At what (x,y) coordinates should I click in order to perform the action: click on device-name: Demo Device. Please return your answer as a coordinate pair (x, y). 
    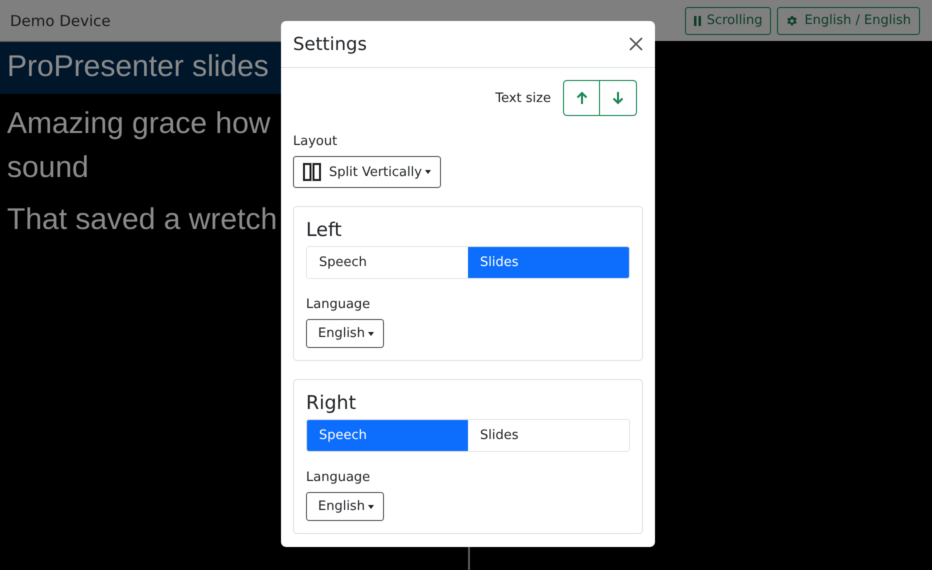
    Looking at the image, I should click on (60, 21).